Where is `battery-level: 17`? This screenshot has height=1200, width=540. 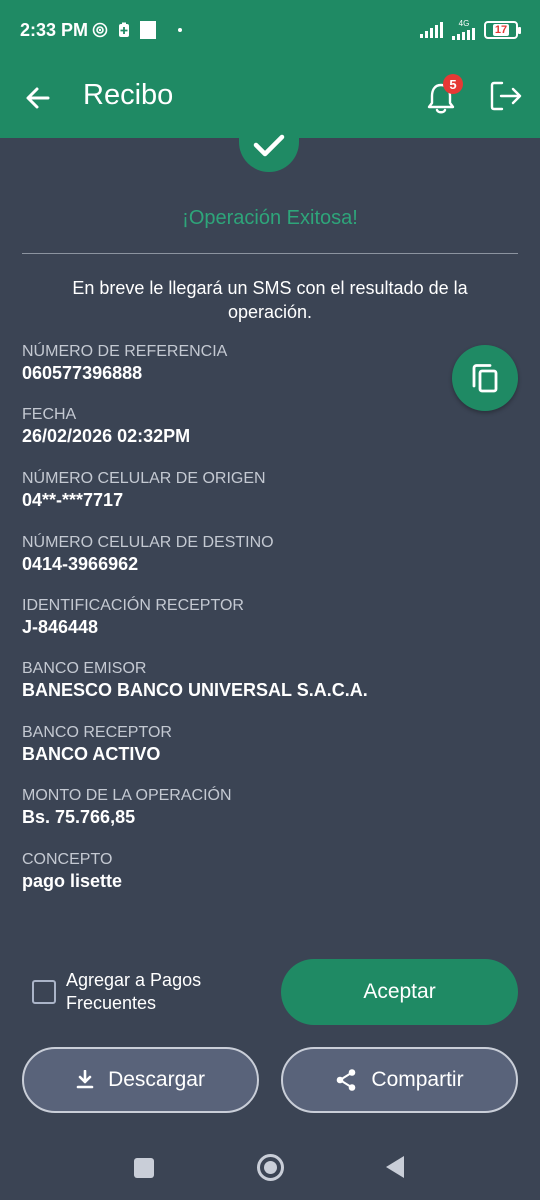
battery-level: 17 is located at coordinates (501, 30).